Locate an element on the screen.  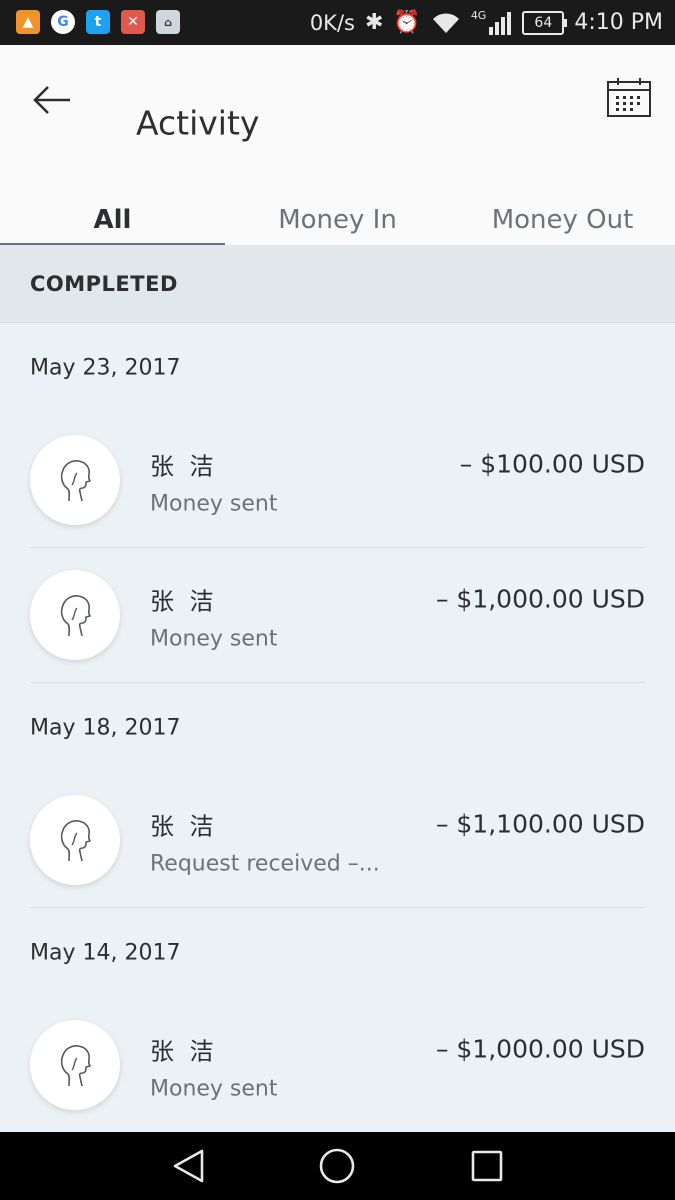
calendar-filter-button is located at coordinates (630, 98).